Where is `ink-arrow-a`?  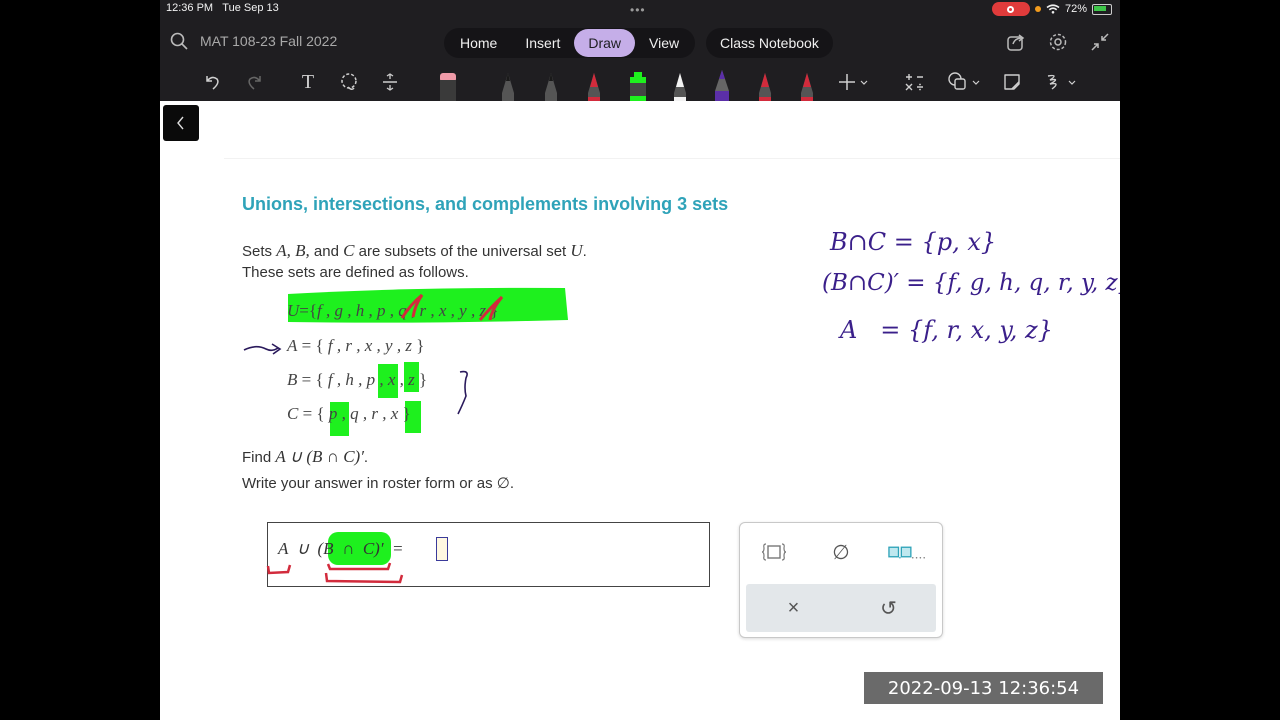
ink-arrow-a is located at coordinates (262, 349).